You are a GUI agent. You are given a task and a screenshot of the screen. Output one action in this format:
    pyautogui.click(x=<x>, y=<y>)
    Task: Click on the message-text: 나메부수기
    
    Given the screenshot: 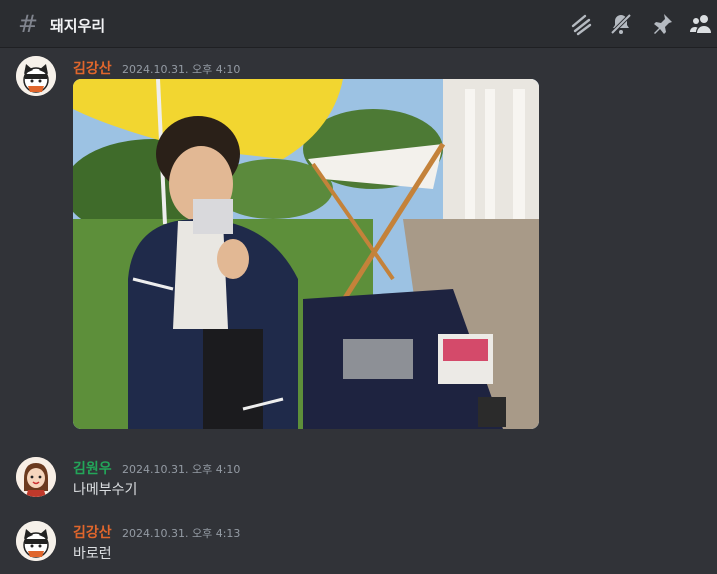 What is the action you would take?
    pyautogui.click(x=105, y=490)
    